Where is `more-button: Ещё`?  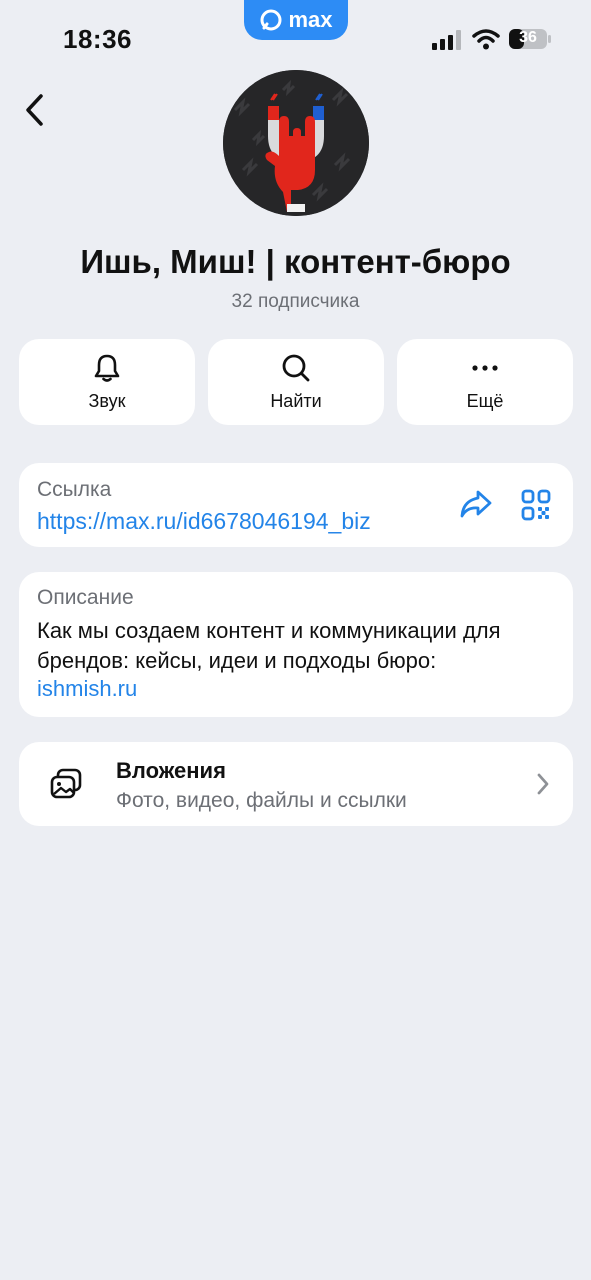 more-button: Ещё is located at coordinates (485, 382).